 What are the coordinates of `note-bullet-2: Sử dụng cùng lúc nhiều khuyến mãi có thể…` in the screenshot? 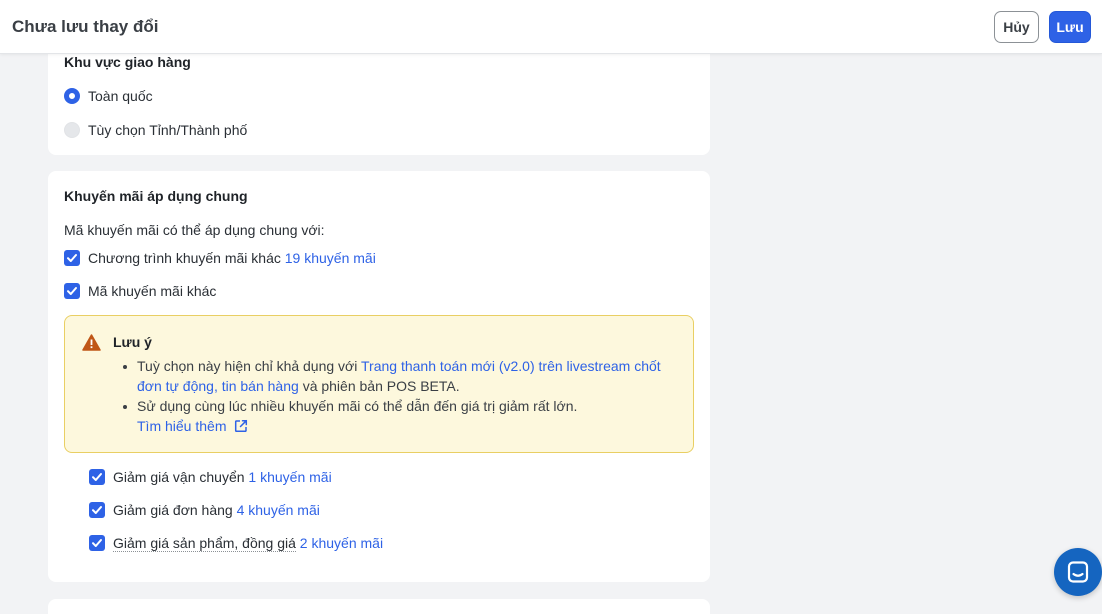 It's located at (357, 406).